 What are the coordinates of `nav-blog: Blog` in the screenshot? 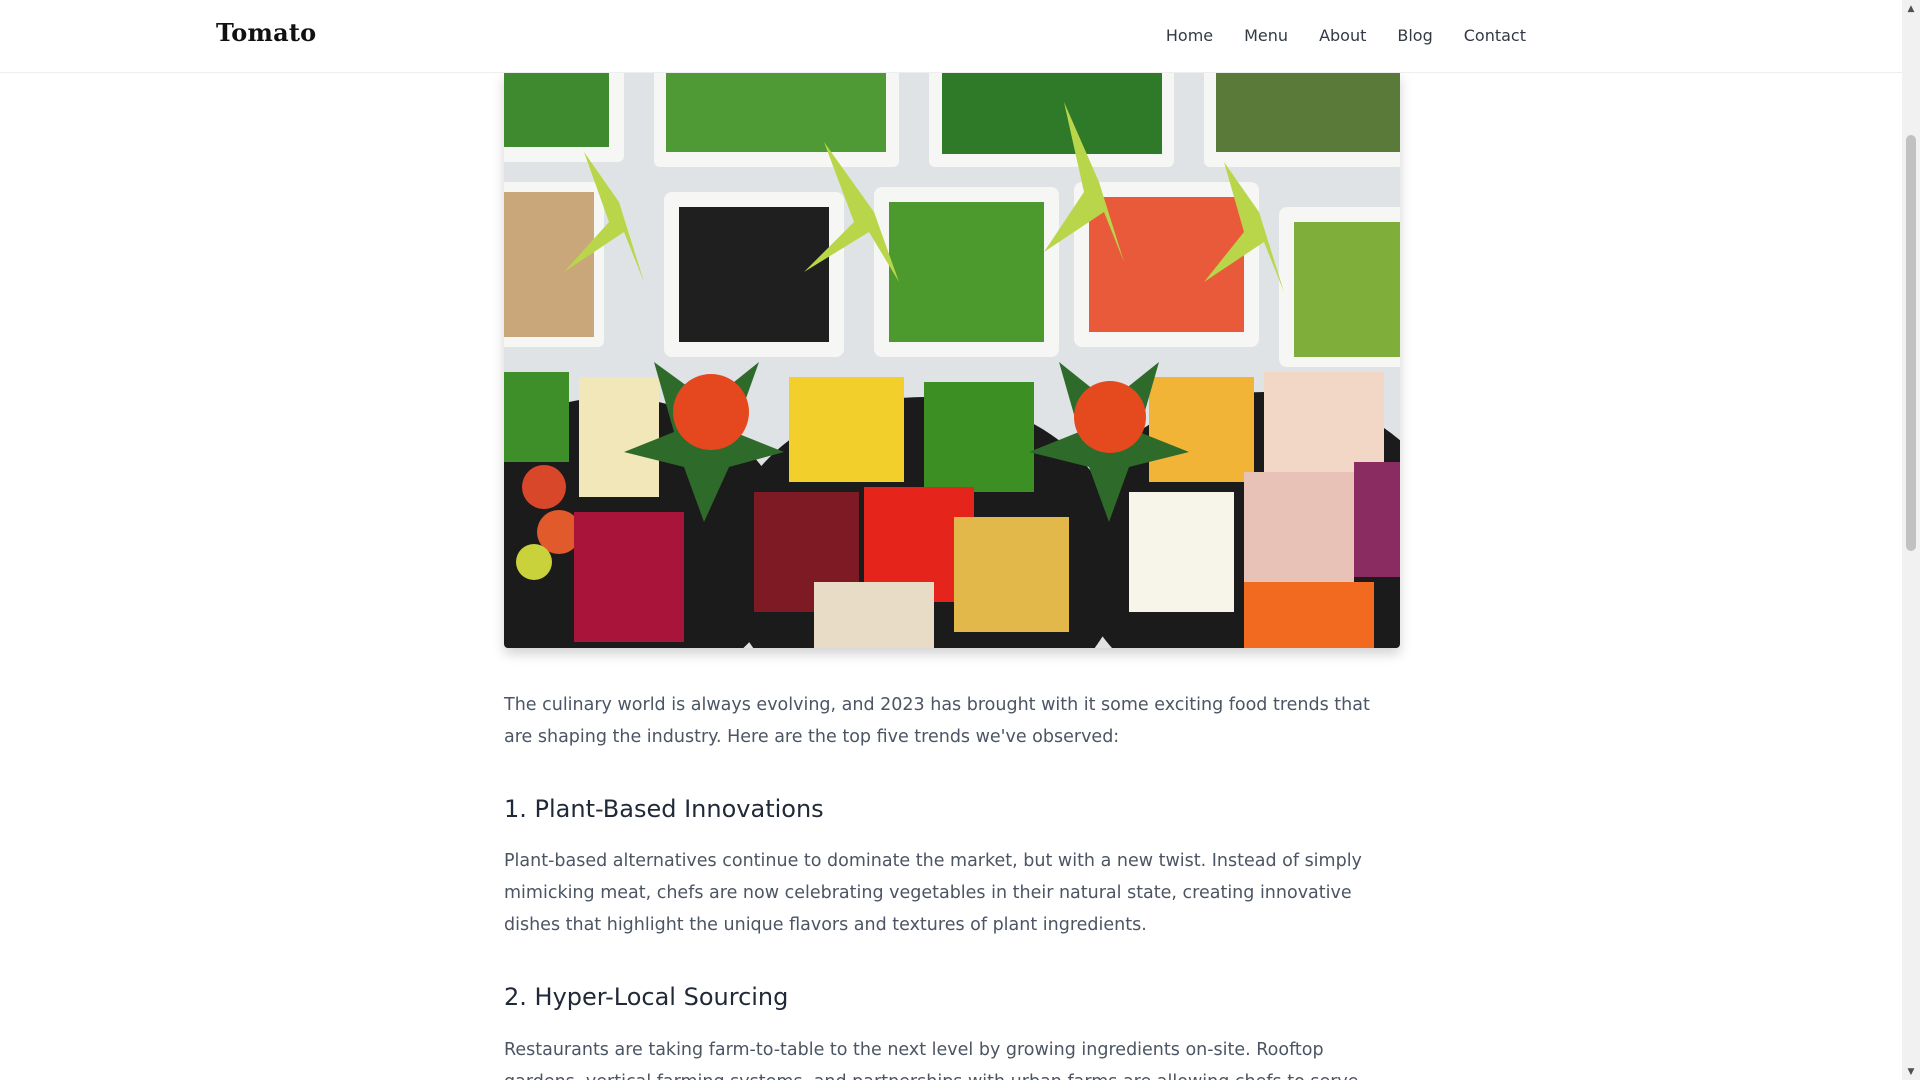 It's located at (1414, 35).